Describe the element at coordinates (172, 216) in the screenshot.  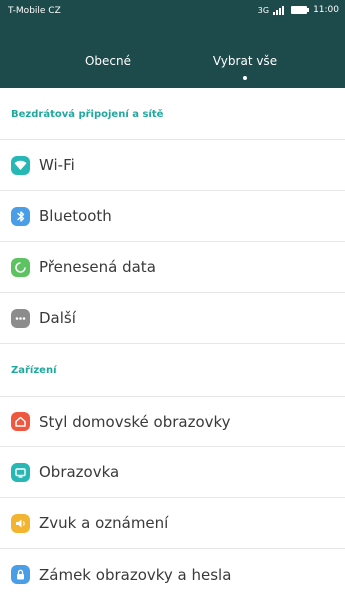
I see `settings-item-bluetooth: Bluetooth` at that location.